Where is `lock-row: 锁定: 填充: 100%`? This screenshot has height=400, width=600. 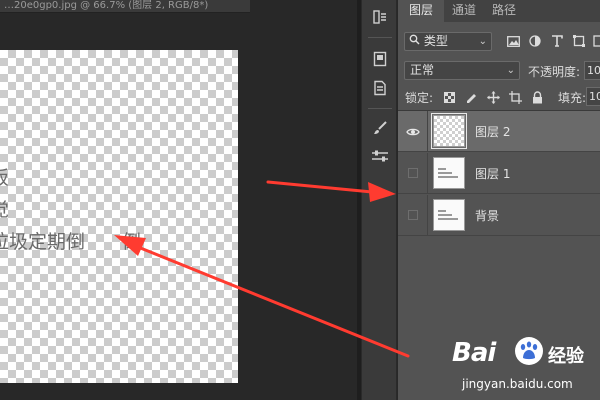
lock-row: 锁定: 填充: 100% is located at coordinates (499, 97).